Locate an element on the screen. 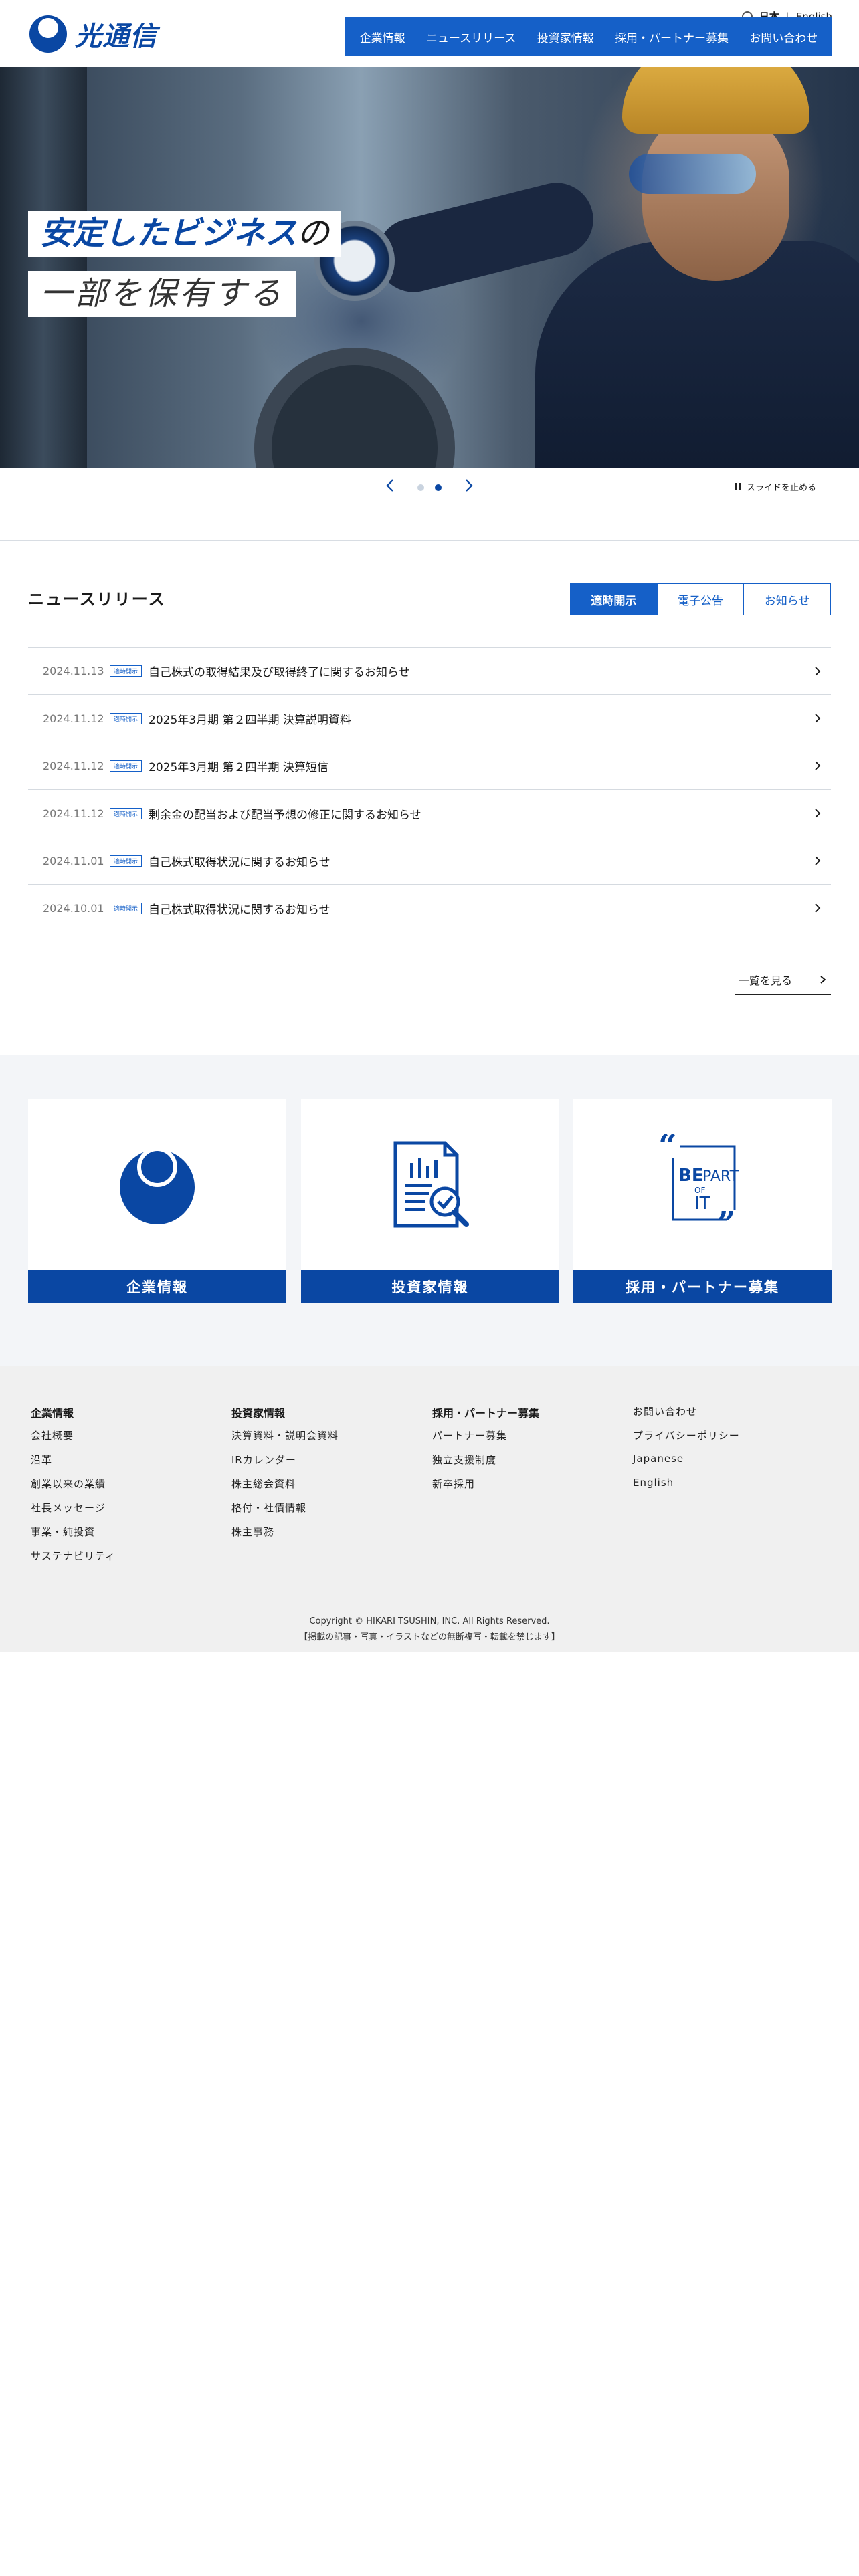 Image resolution: width=859 pixels, height=2576 pixels. document-check-icon is located at coordinates (431, 1184).